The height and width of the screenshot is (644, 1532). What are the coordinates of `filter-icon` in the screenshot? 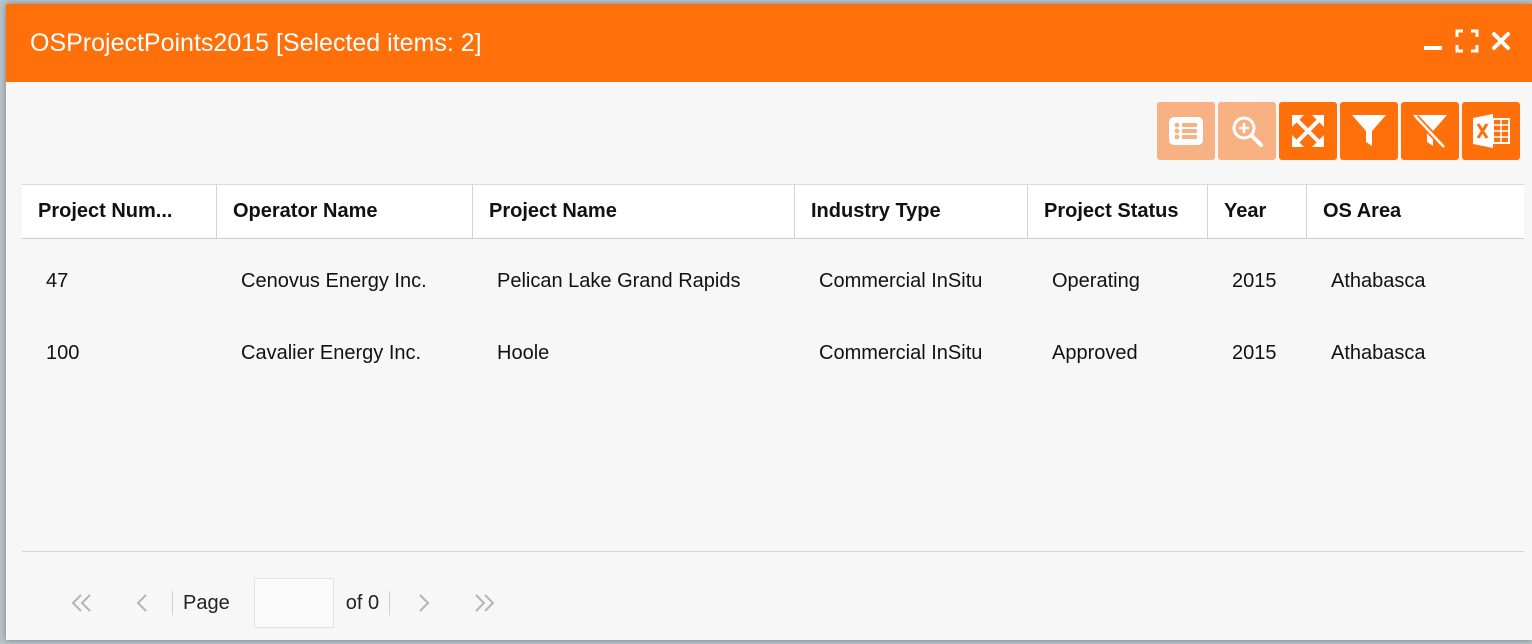 It's located at (1369, 130).